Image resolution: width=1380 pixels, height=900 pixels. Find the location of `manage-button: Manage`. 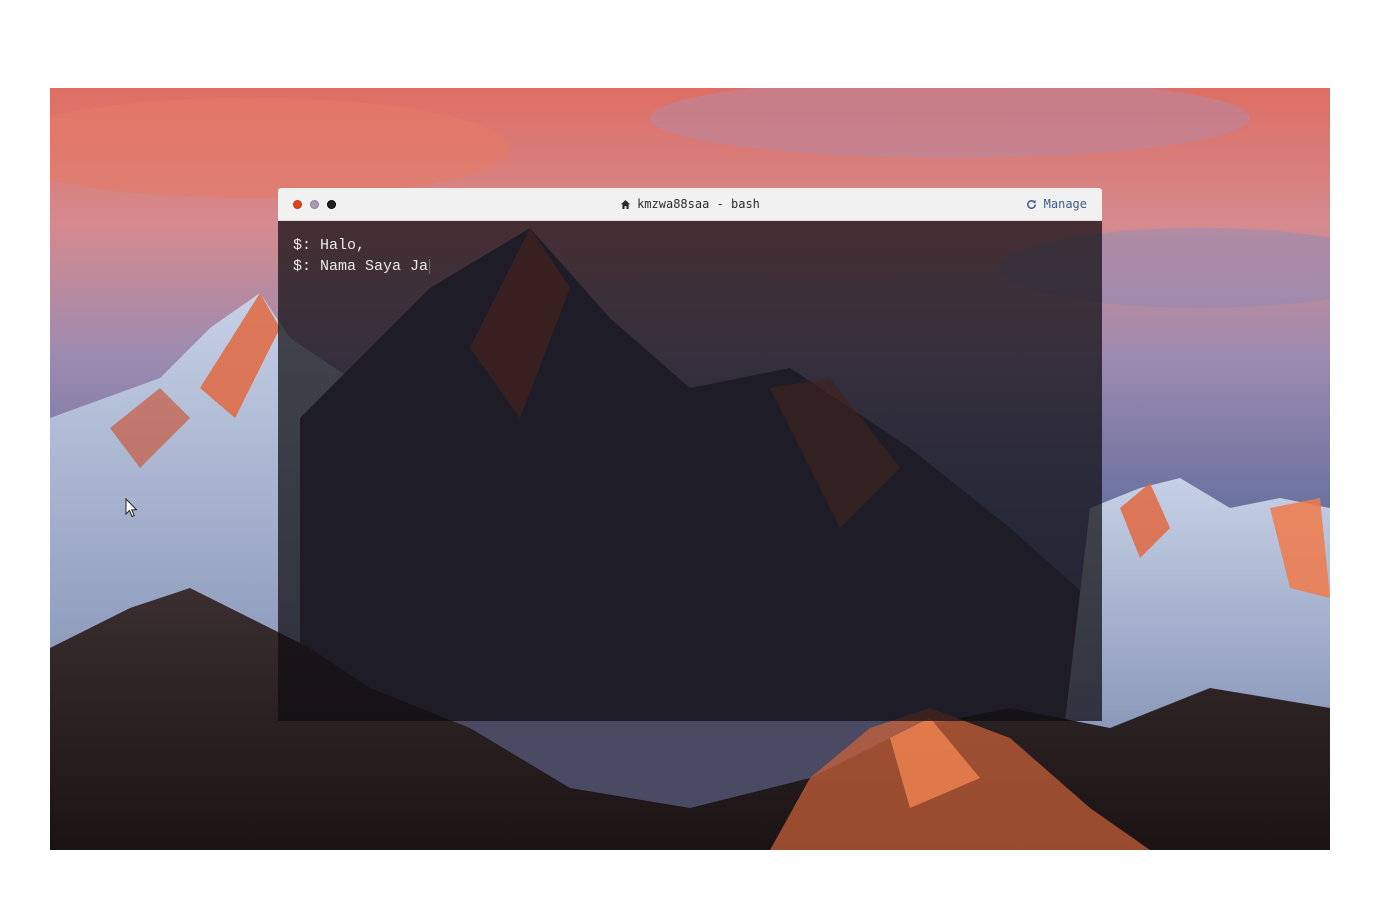

manage-button: Manage is located at coordinates (1056, 204).